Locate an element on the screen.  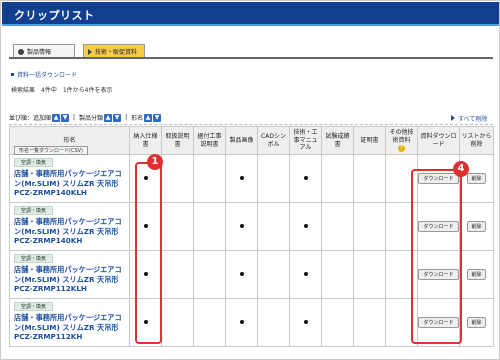
callout-badge-4: 4 is located at coordinates (461, 169).